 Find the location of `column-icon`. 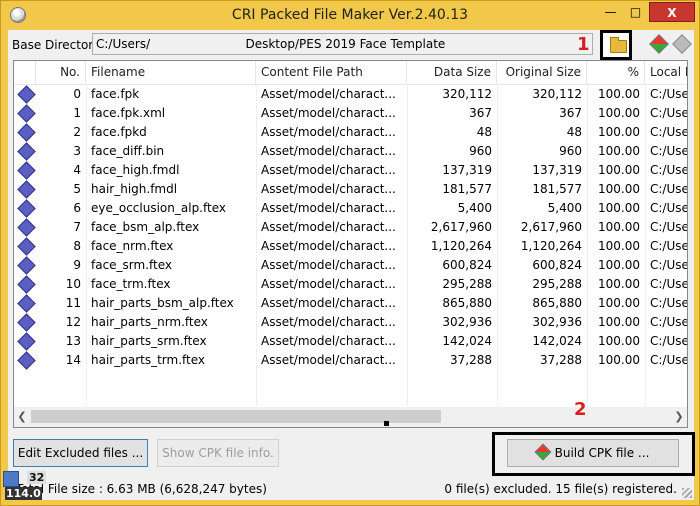

column-icon is located at coordinates (25, 72).